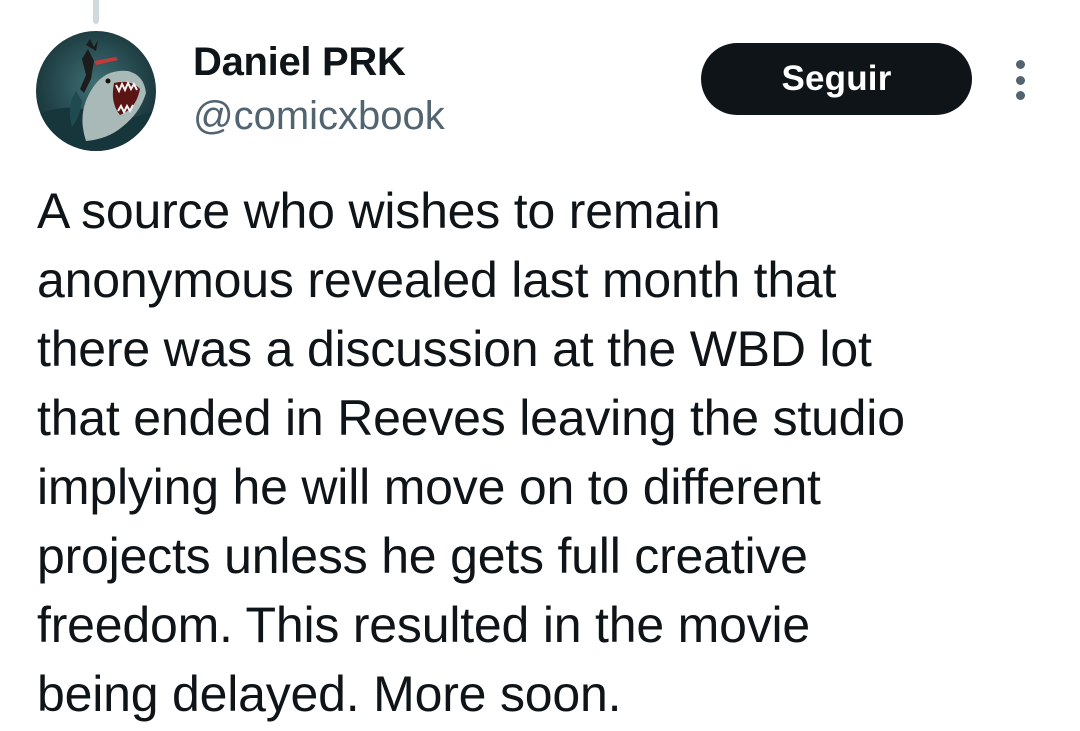 The width and height of the screenshot is (1080, 731). Describe the element at coordinates (319, 116) in the screenshot. I see `author-handle: @comicxbook` at that location.